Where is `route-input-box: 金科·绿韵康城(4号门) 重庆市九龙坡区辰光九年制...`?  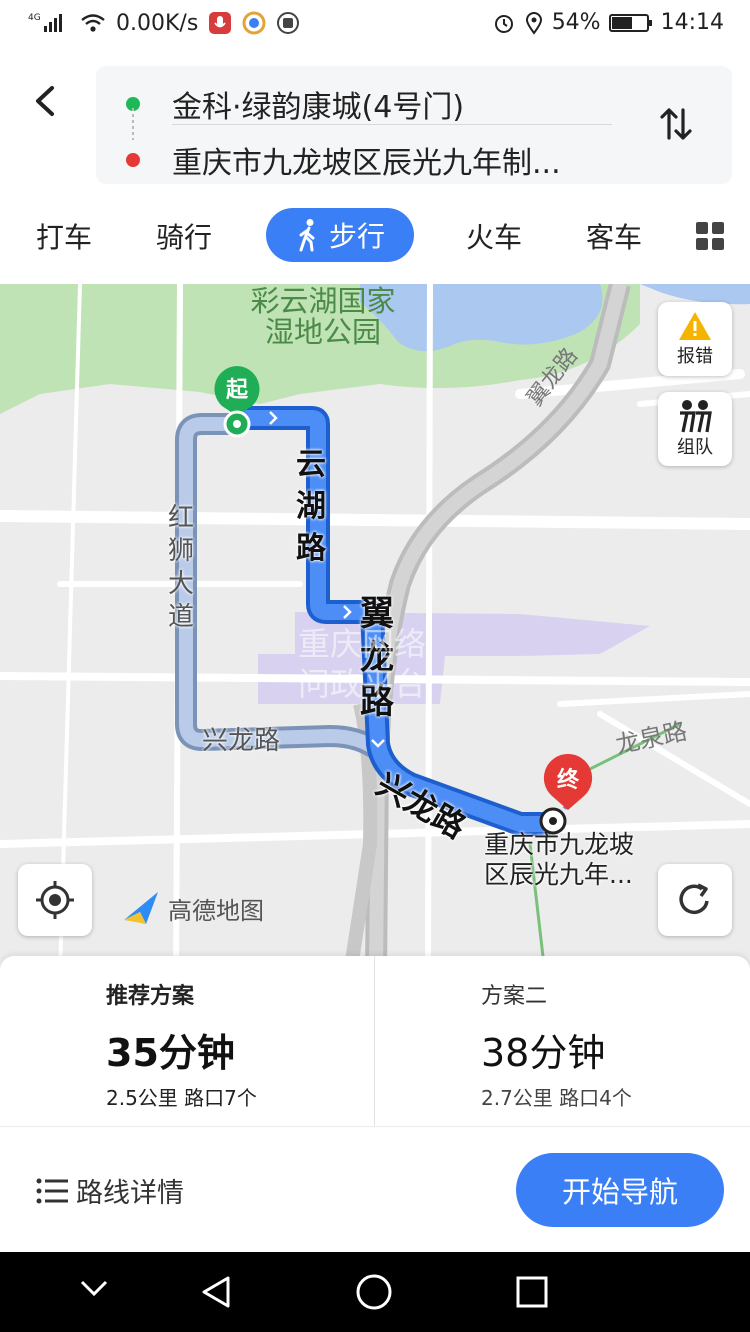
route-input-box: 金科·绿韵康城(4号门) 重庆市九龙坡区辰光九年制... is located at coordinates (414, 125).